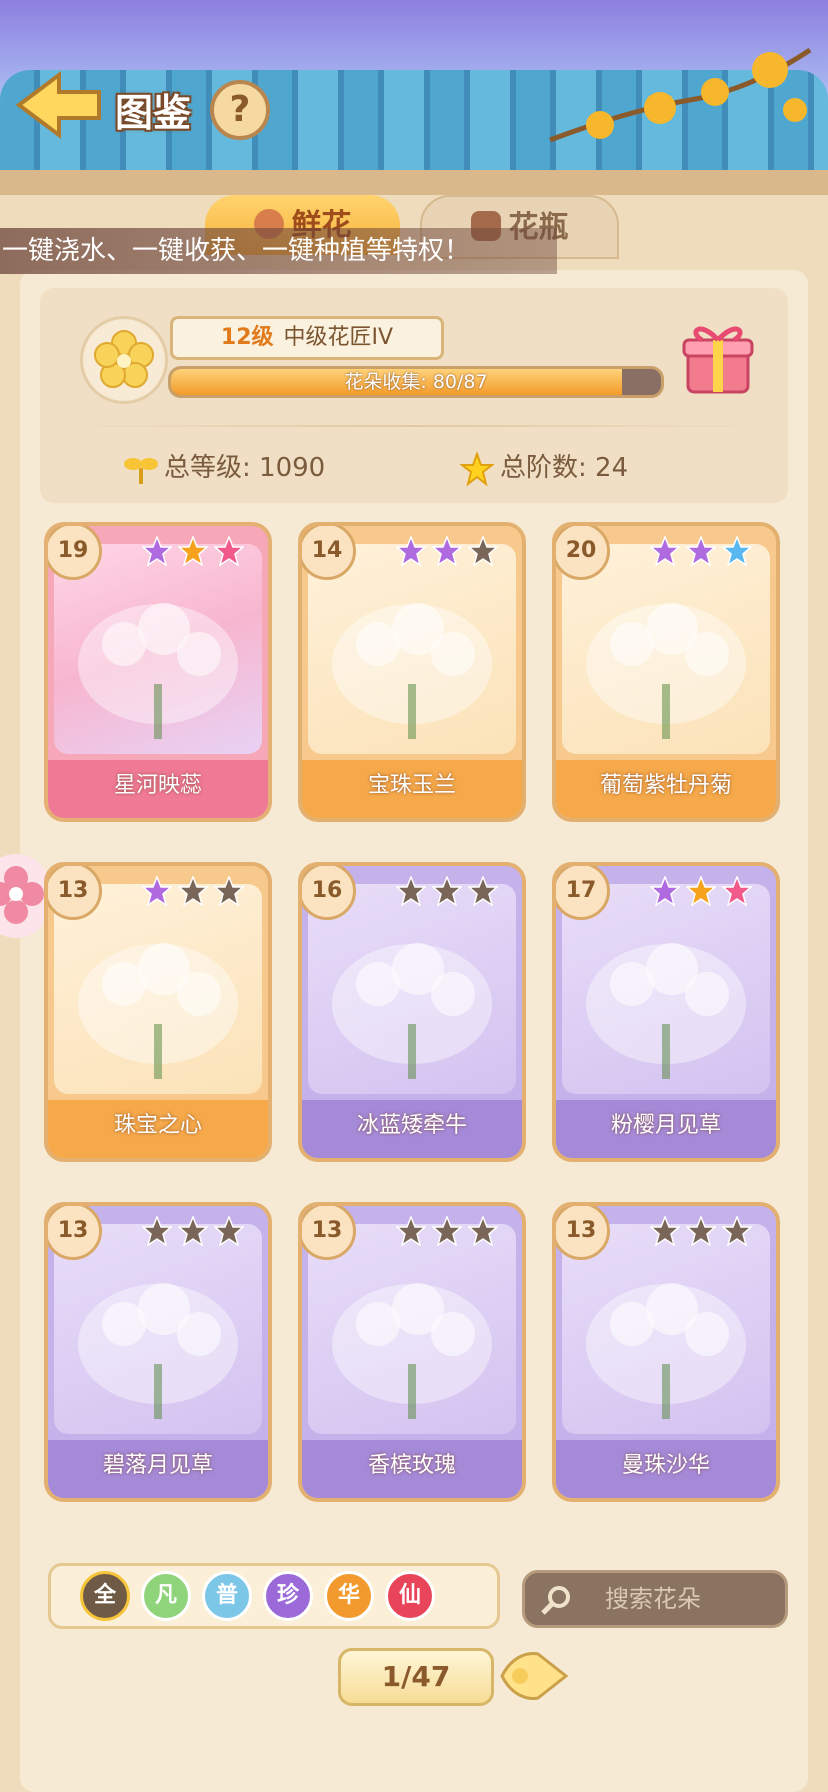  Describe the element at coordinates (349, 1596) in the screenshot. I see `rarity-filter-chip: 华` at that location.